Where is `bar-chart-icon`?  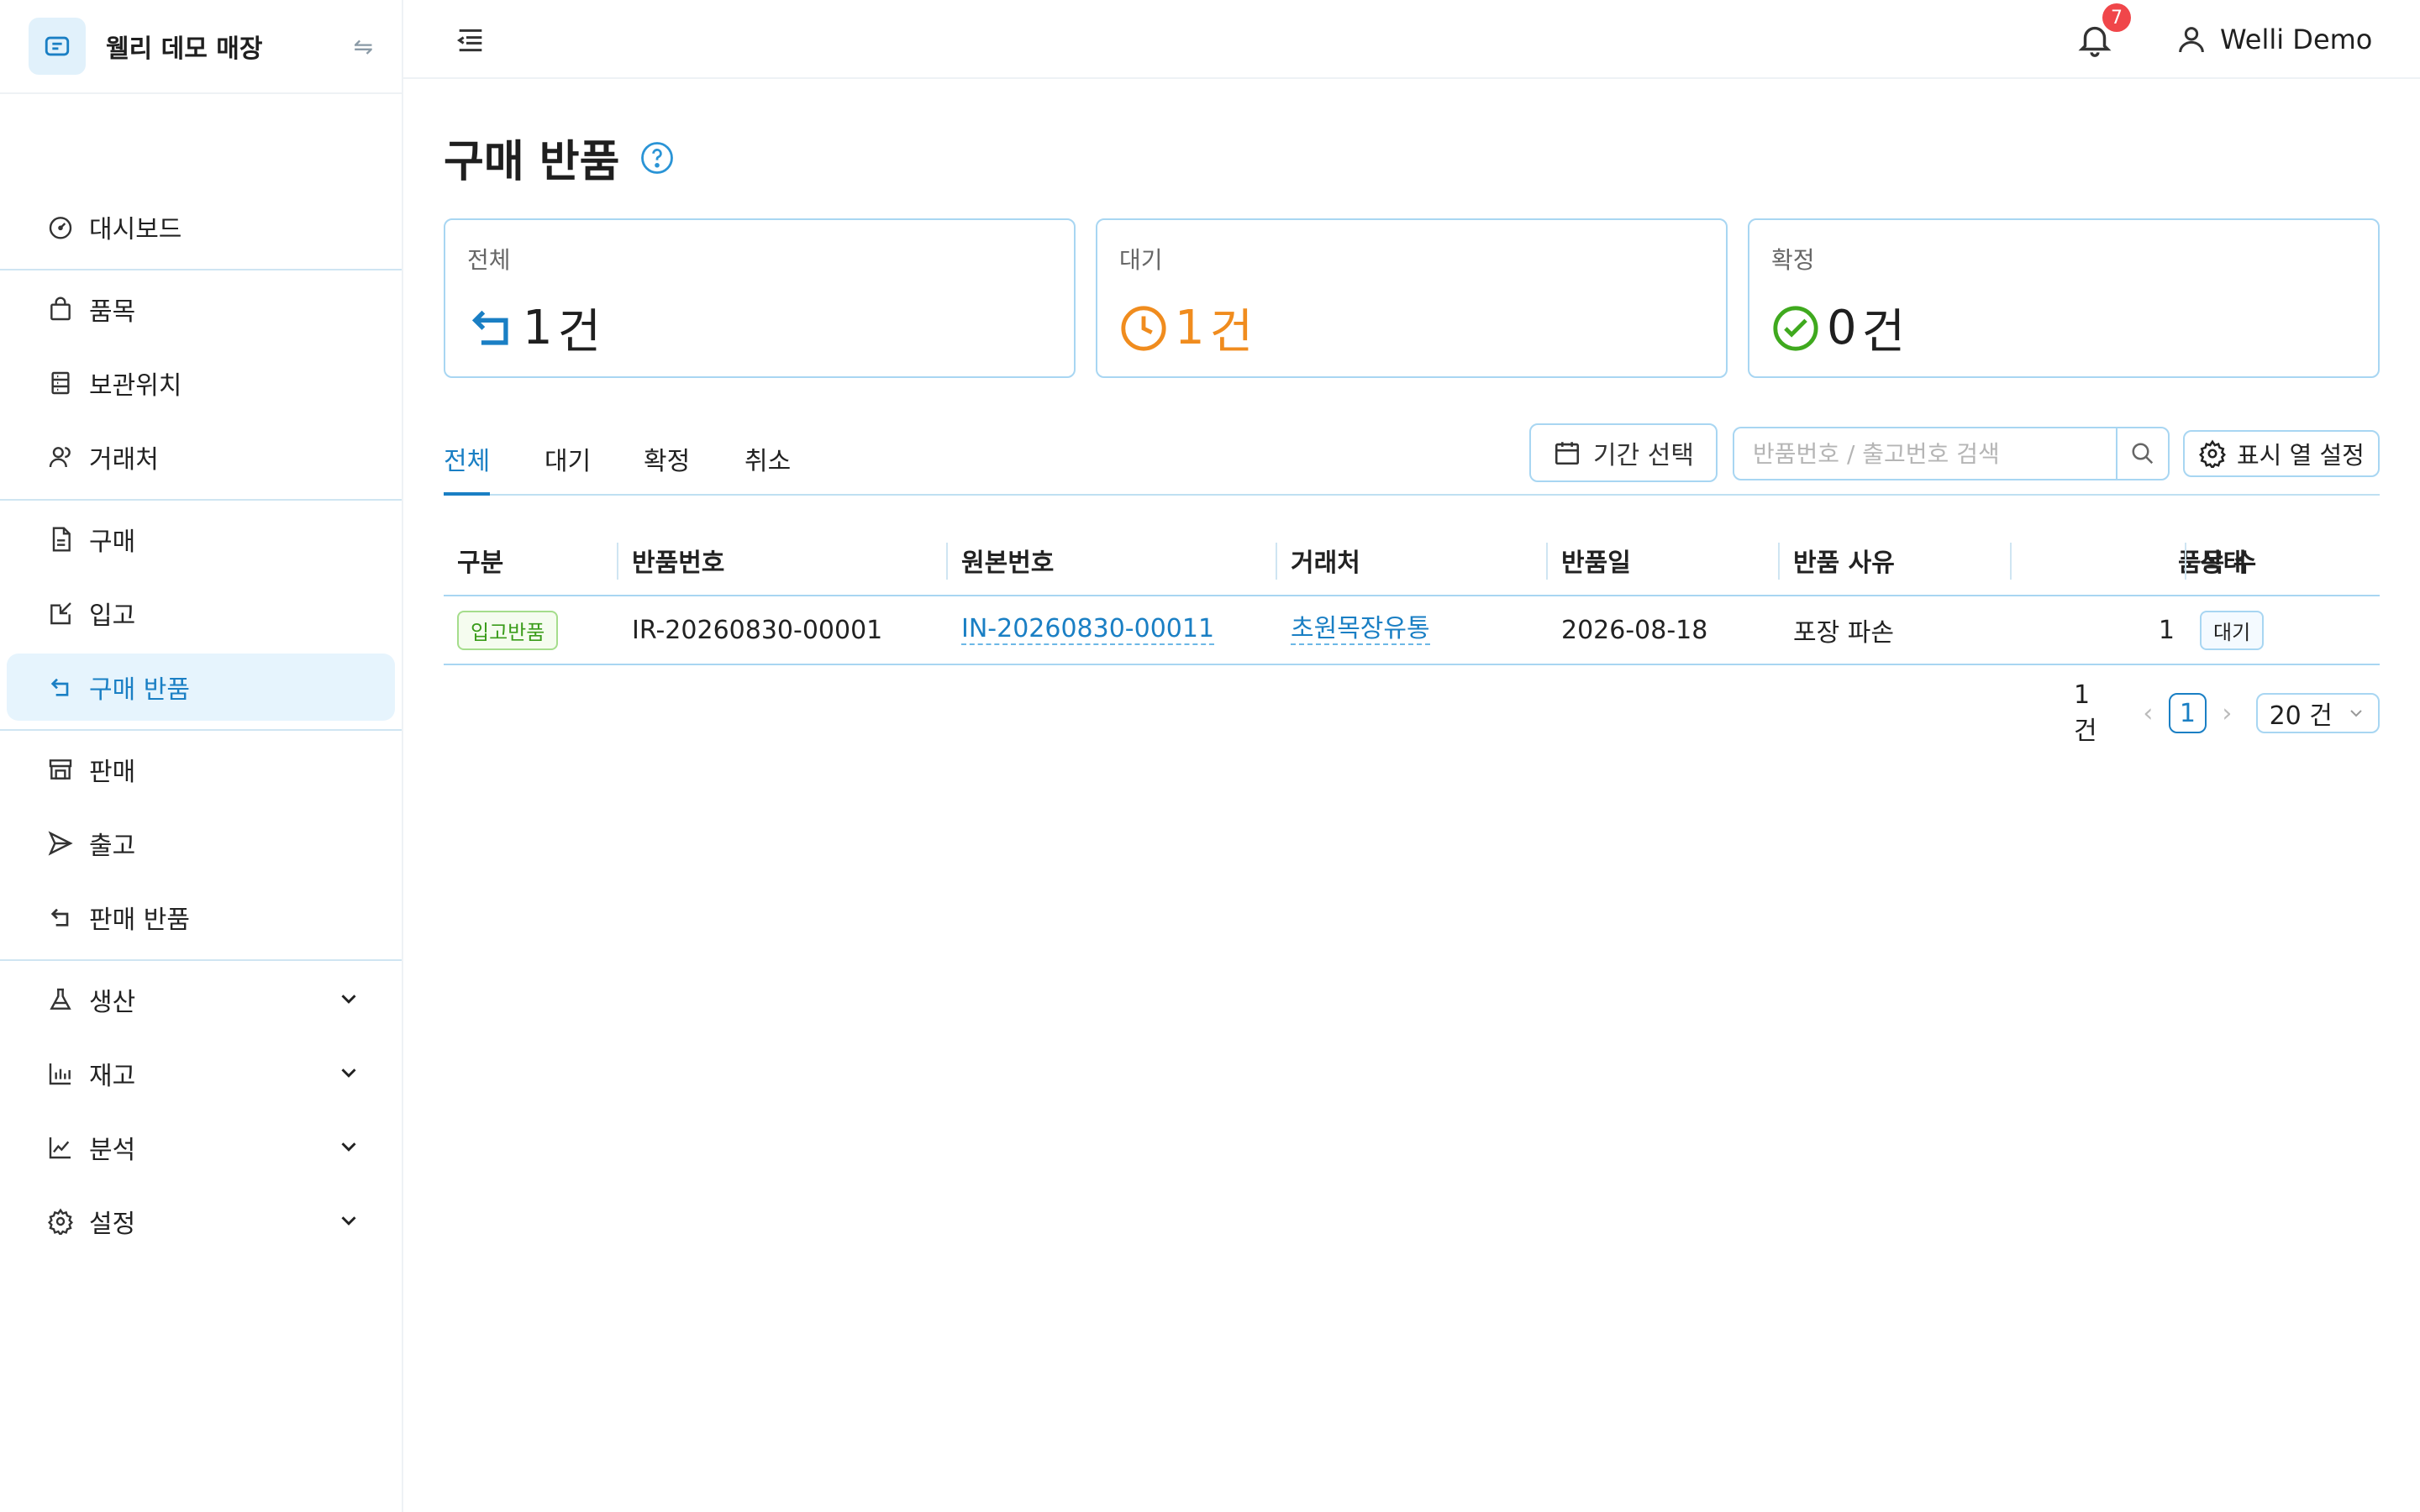 bar-chart-icon is located at coordinates (60, 1073).